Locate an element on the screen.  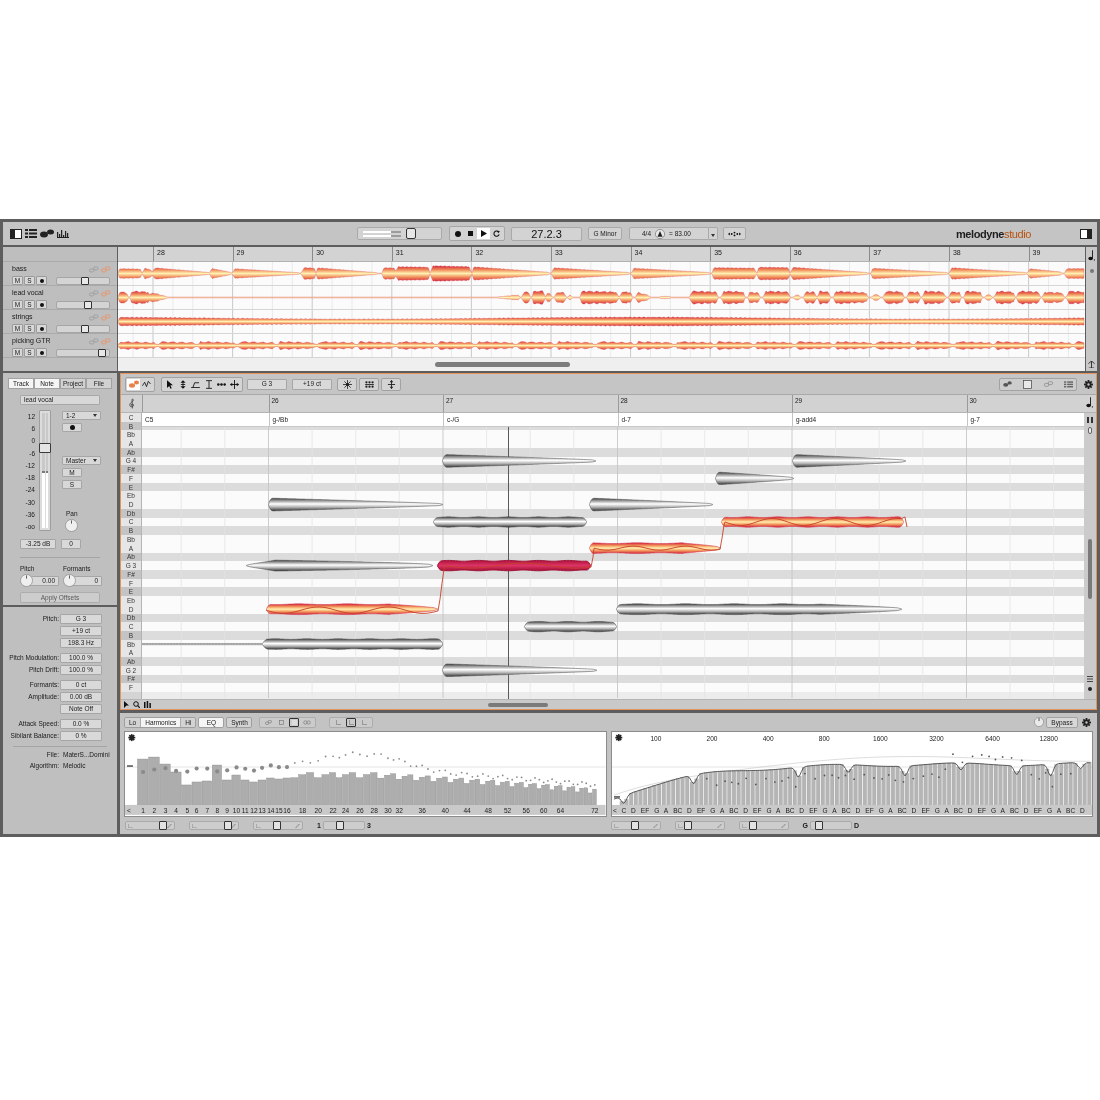
starburst-icon is located at coordinates (347, 384).